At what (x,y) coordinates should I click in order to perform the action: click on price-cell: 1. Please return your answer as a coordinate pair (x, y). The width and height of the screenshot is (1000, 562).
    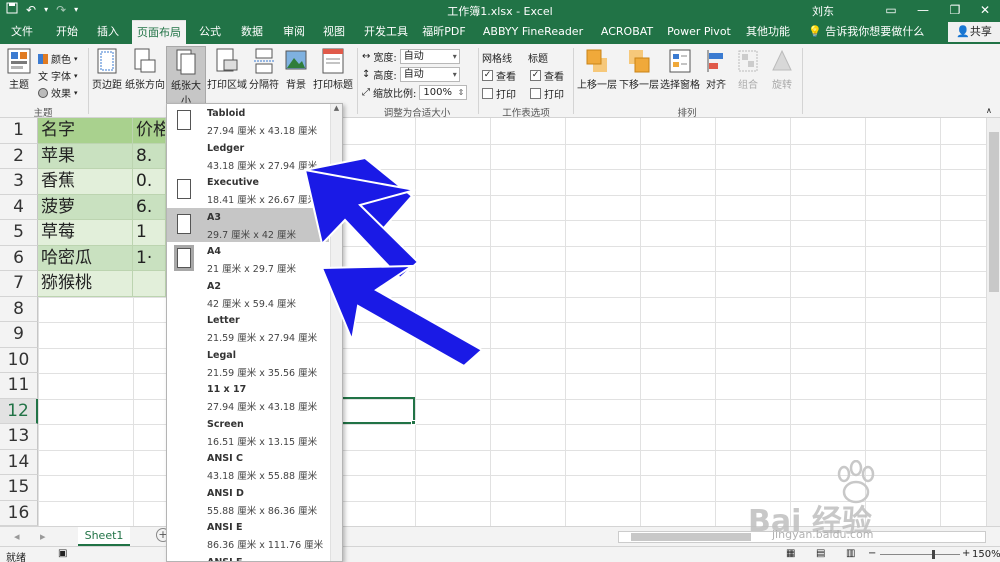
    Looking at the image, I should click on (149, 233).